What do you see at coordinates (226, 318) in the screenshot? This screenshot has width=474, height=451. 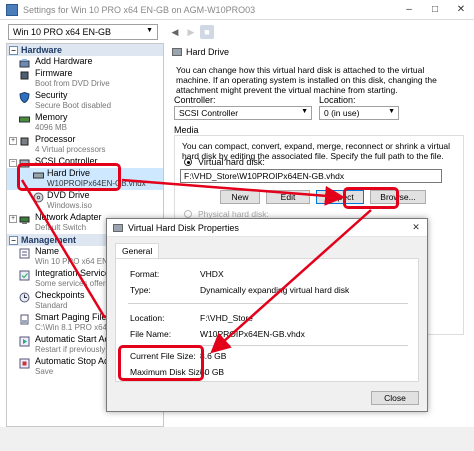 I see `location-value: F:\VHD_Store` at bounding box center [226, 318].